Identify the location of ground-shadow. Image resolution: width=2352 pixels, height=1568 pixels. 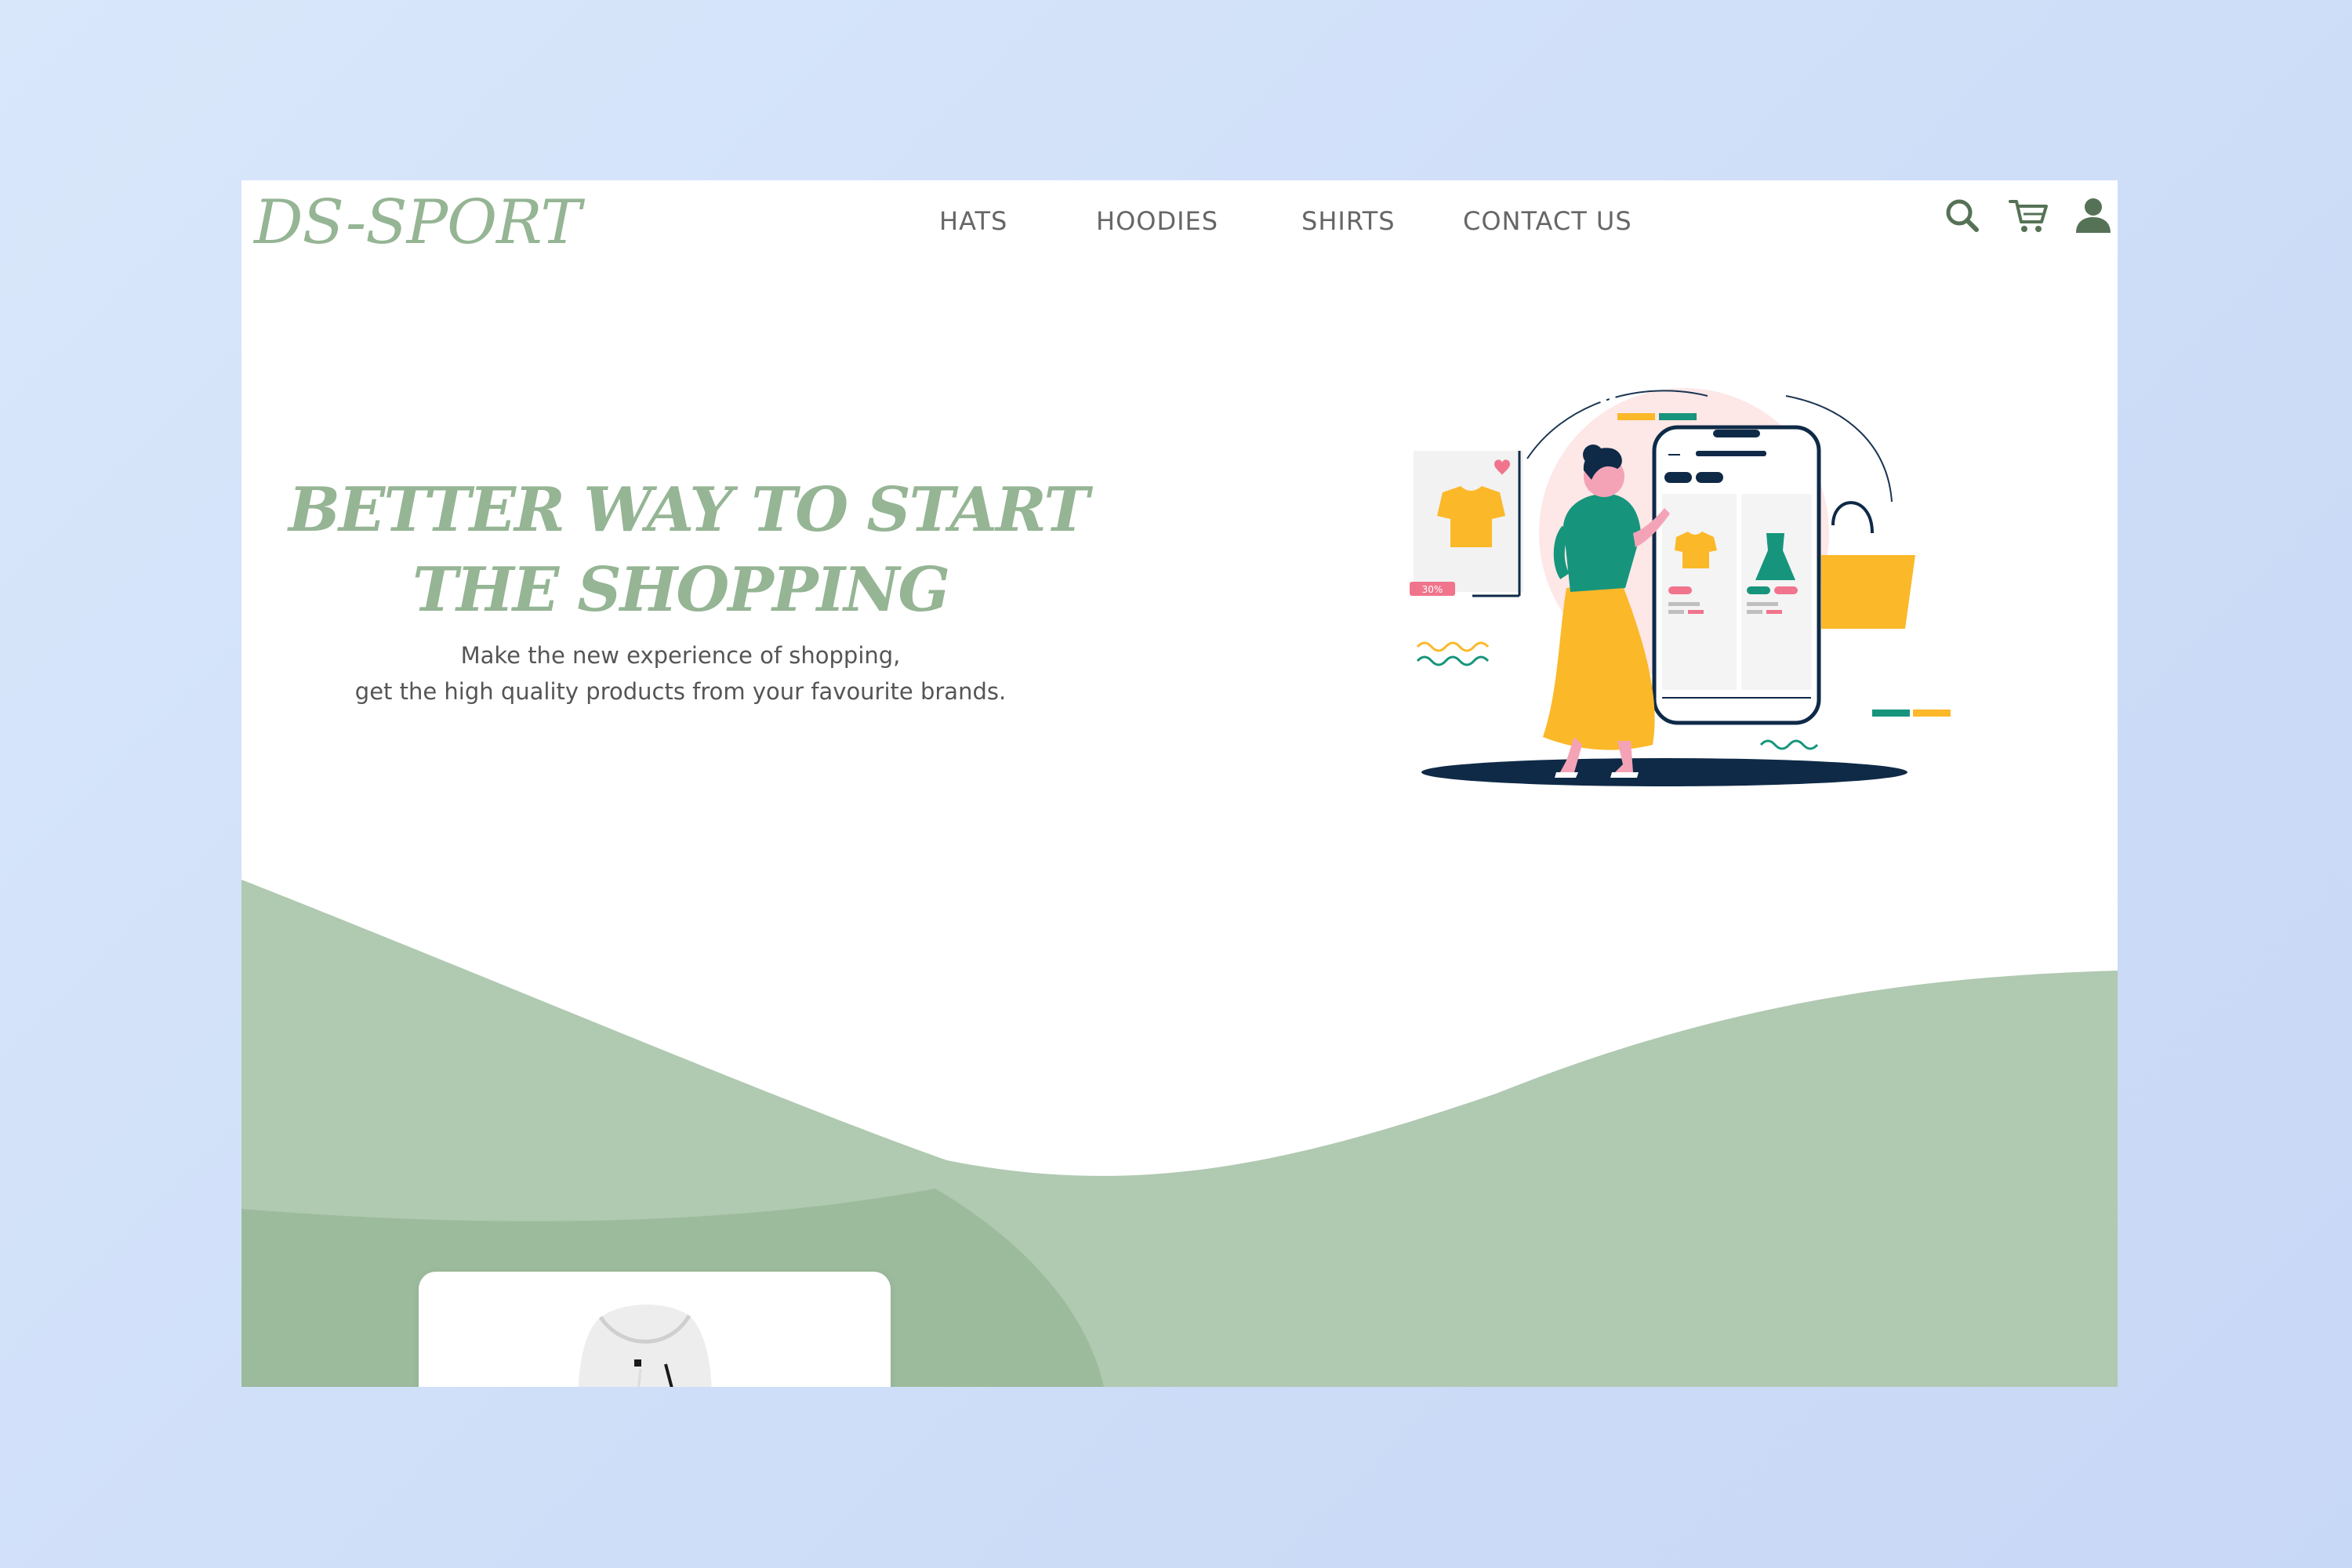
(1664, 772).